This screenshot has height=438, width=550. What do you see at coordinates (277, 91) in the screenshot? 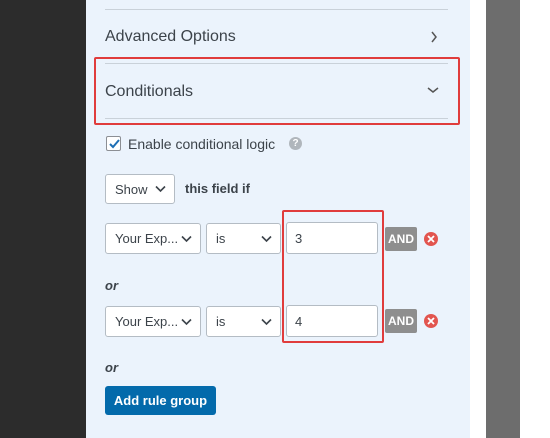
I see `conditionals-highlight` at bounding box center [277, 91].